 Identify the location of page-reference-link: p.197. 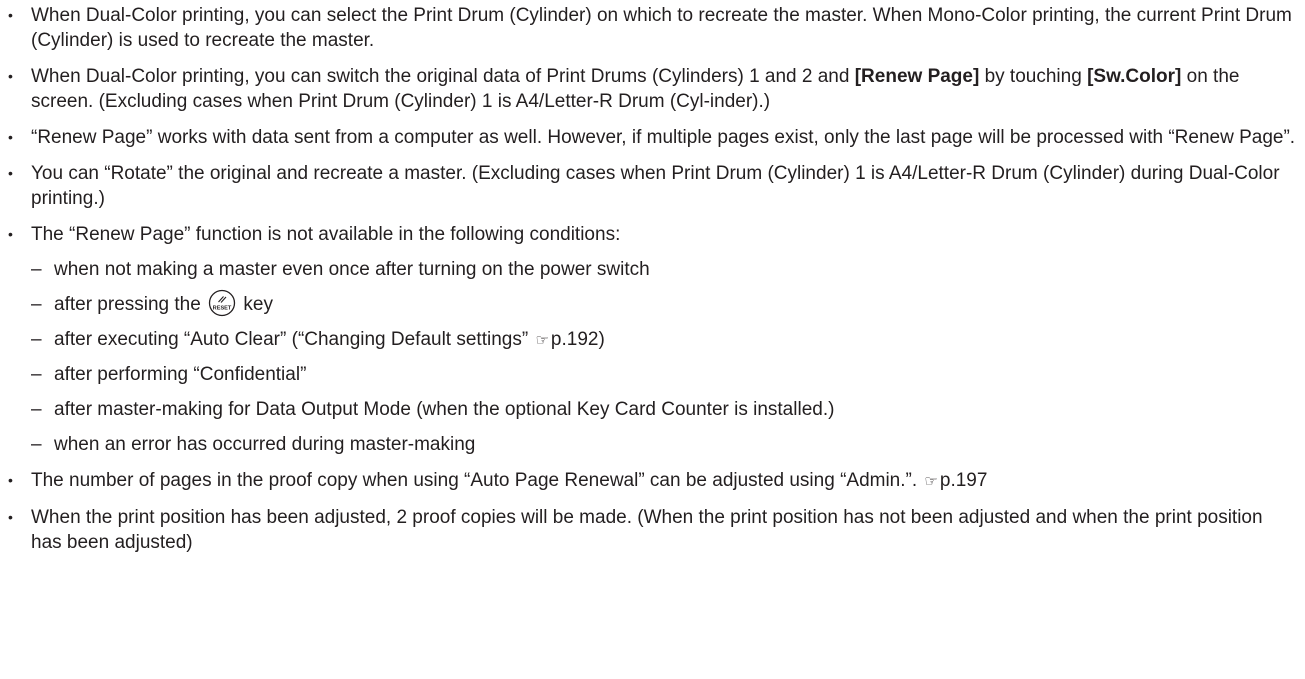
(964, 480).